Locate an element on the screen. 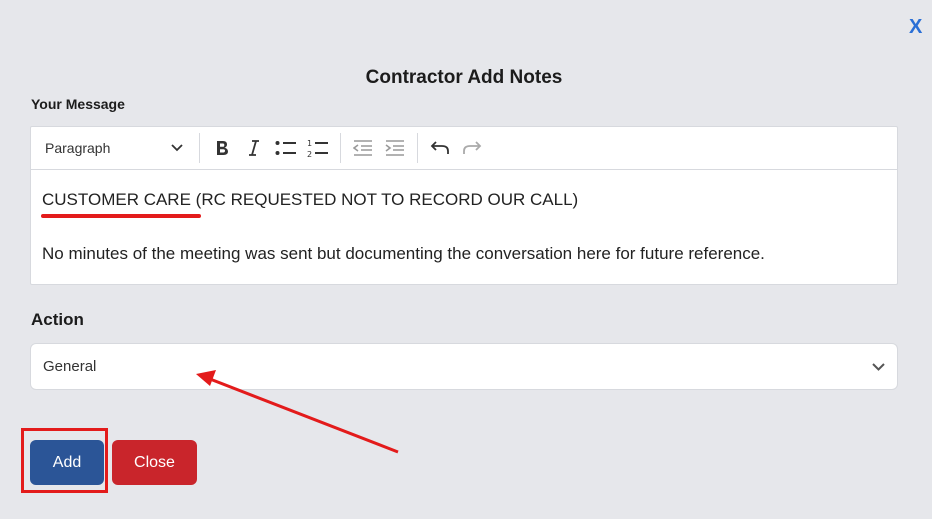  dialog-title: Contractor Add Notes is located at coordinates (464, 77).